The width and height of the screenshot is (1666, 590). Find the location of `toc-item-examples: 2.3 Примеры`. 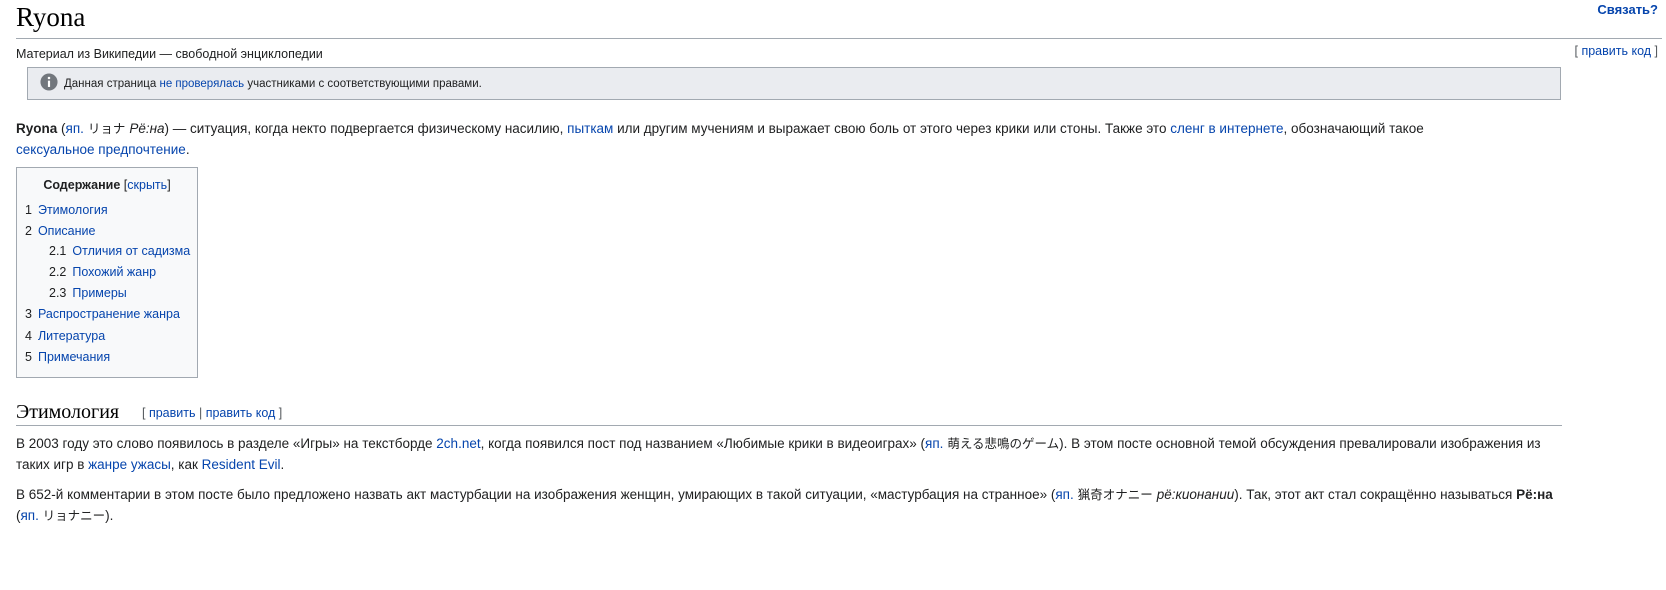

toc-item-examples: 2.3 Примеры is located at coordinates (88, 293).